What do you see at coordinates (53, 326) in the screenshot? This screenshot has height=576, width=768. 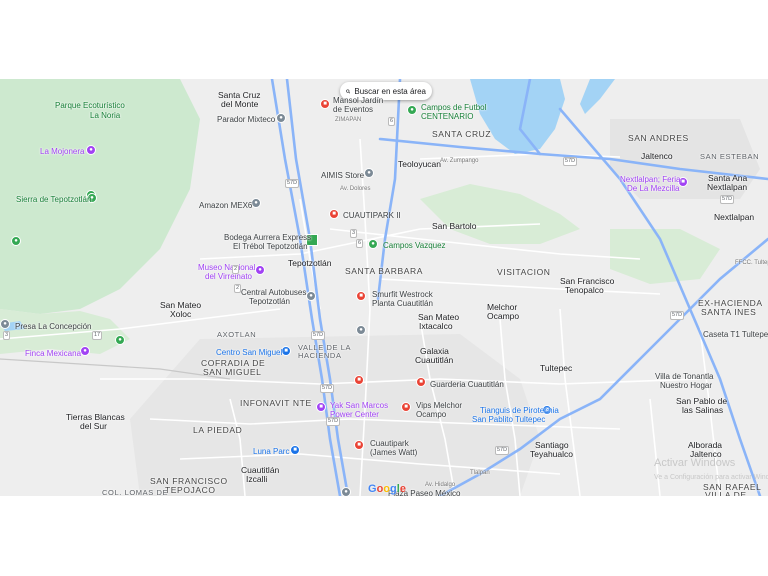 I see `map-label-presa-la-concepcion: Presa La Concepción` at bounding box center [53, 326].